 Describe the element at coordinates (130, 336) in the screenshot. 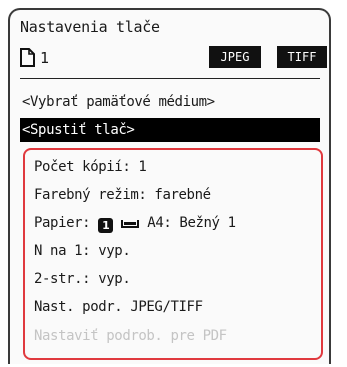

I see `pdf-details-setting: Nastaviť podrob. pre PDF` at that location.